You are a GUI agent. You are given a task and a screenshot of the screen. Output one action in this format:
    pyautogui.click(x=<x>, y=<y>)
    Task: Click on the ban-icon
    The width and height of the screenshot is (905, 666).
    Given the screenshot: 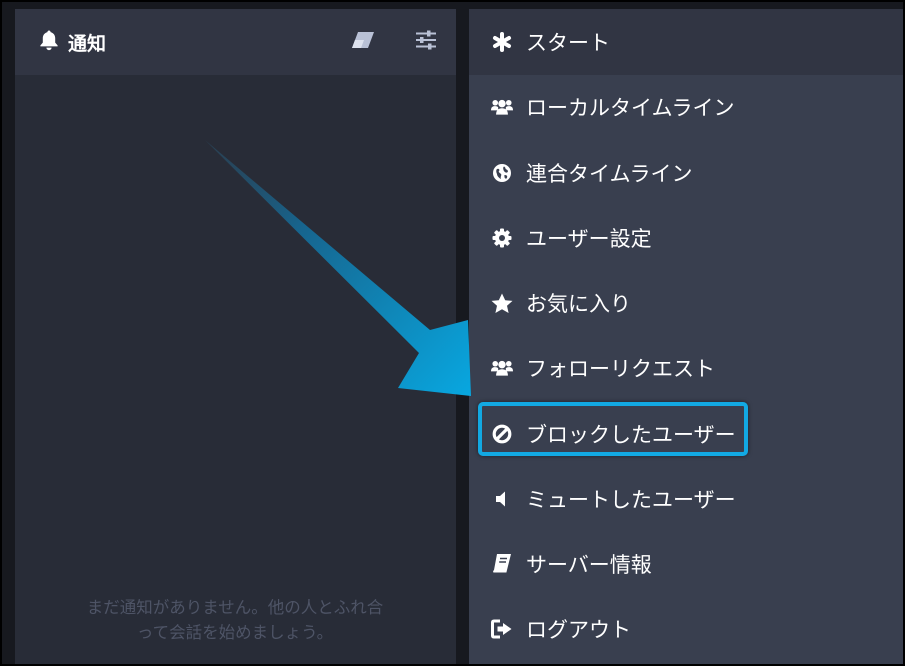 What is the action you would take?
    pyautogui.click(x=502, y=434)
    